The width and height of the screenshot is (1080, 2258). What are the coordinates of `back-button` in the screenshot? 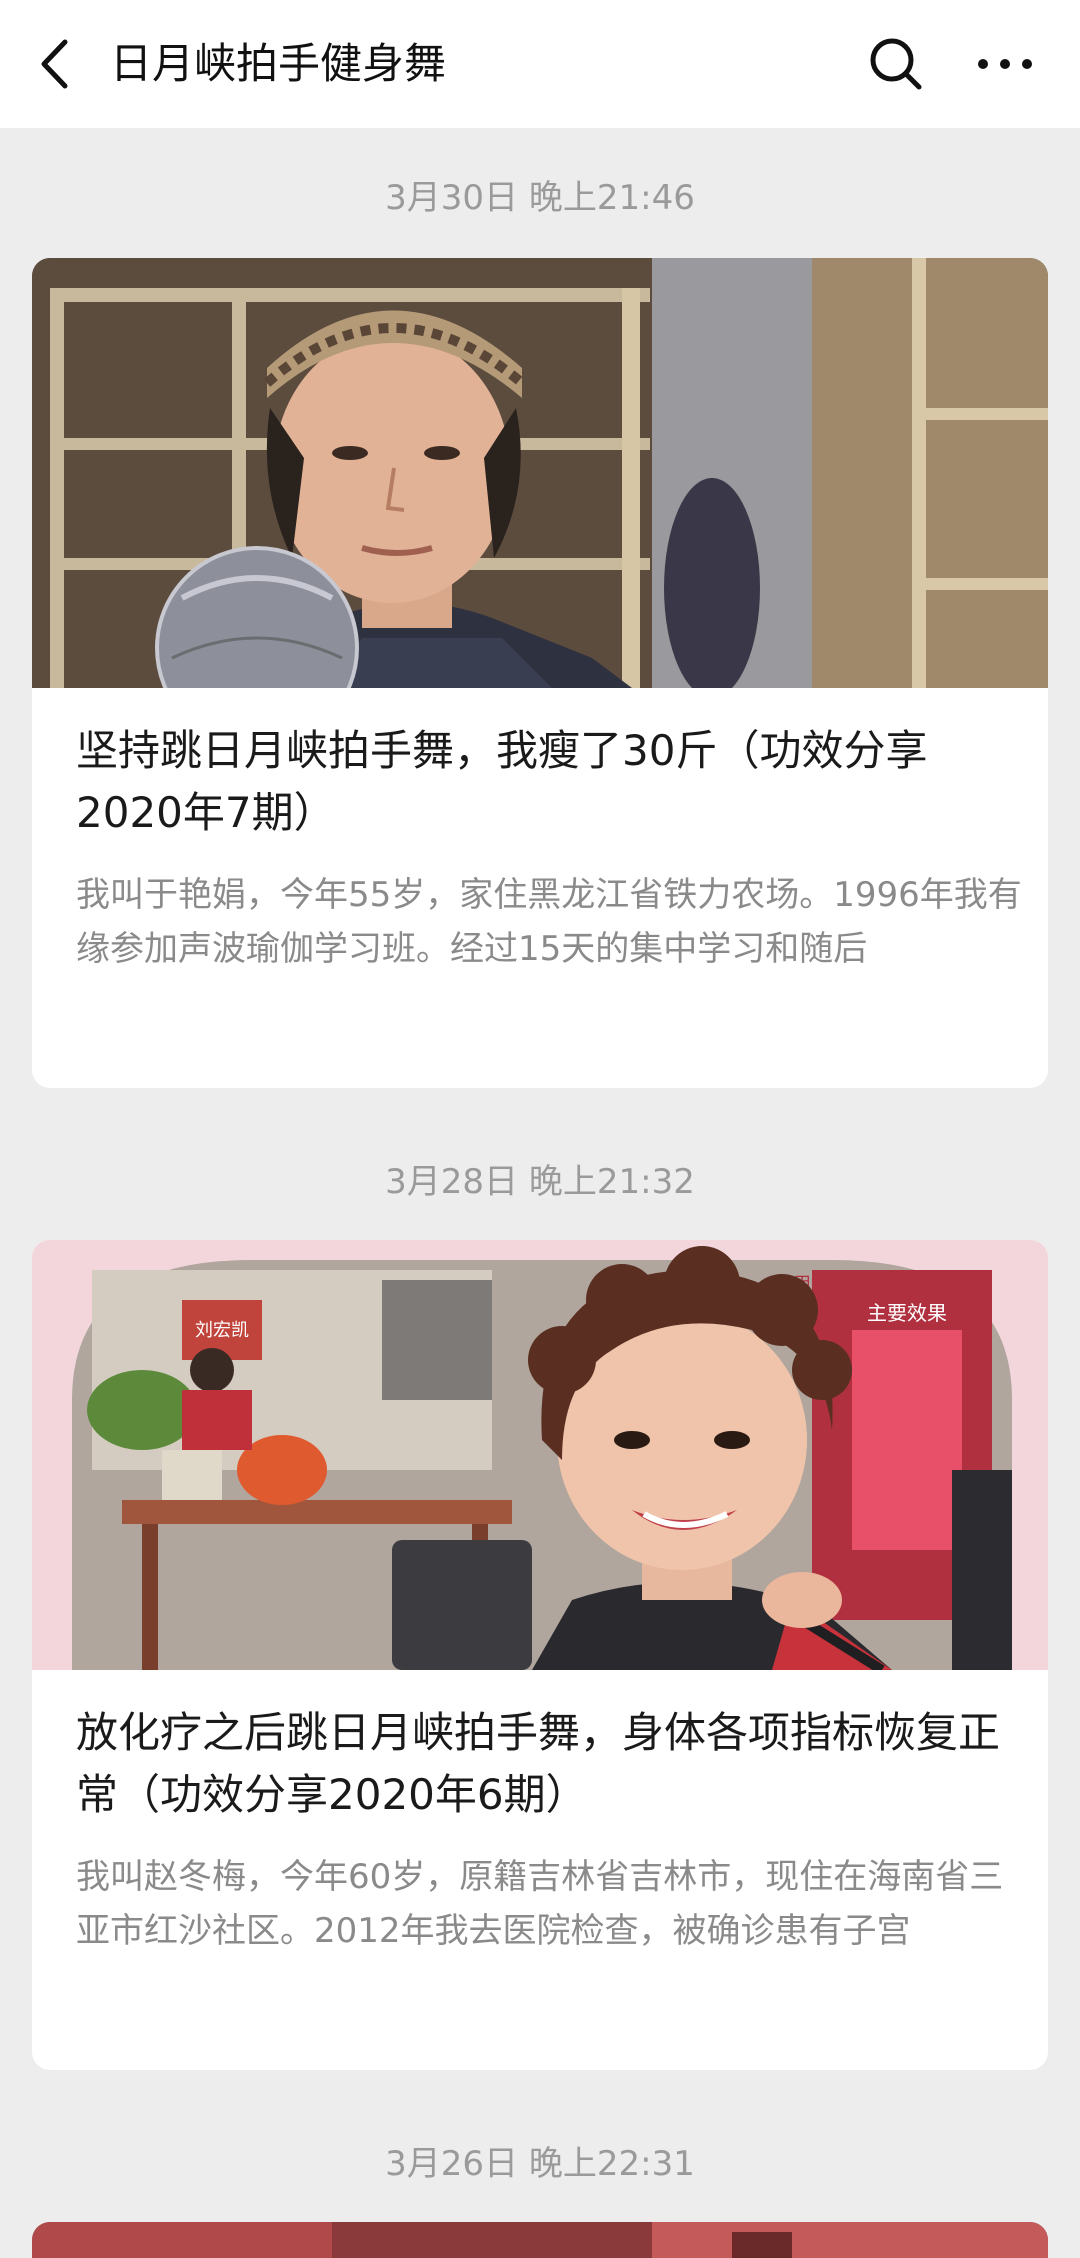 It's located at (54, 64).